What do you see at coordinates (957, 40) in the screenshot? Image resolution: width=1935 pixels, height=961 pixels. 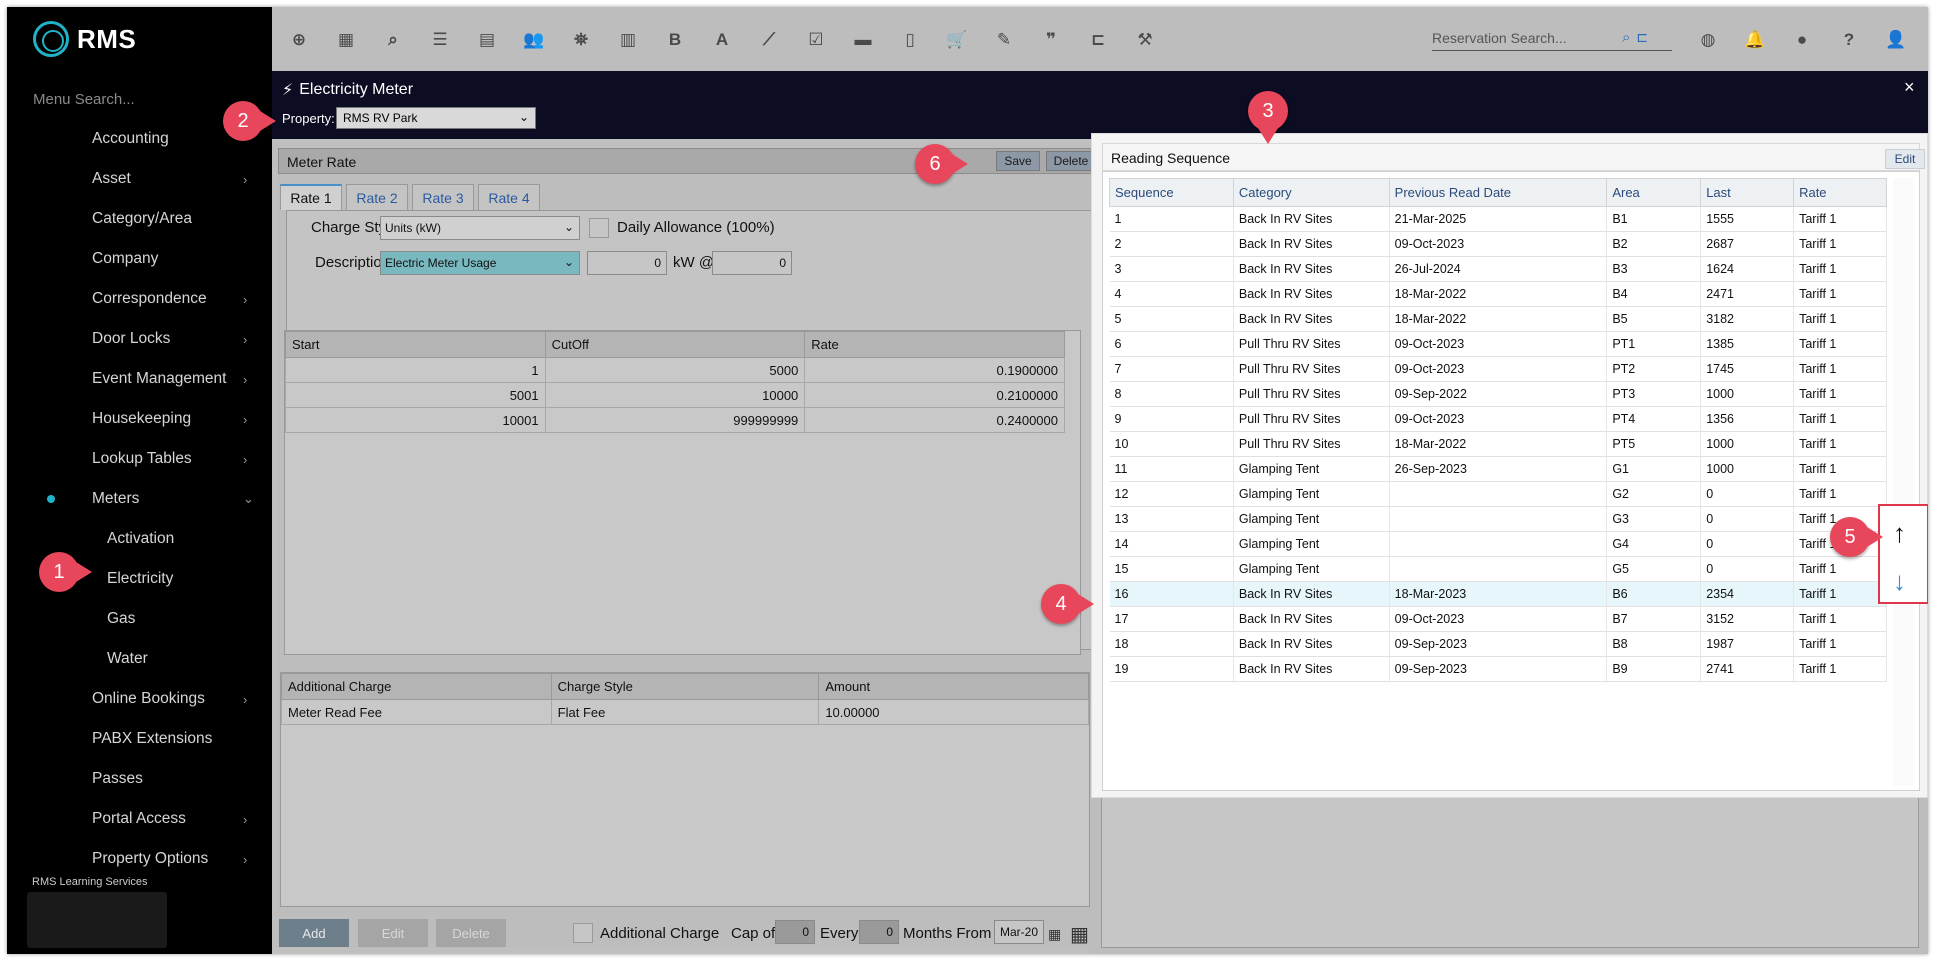 I see `cart-icon: 🛒` at bounding box center [957, 40].